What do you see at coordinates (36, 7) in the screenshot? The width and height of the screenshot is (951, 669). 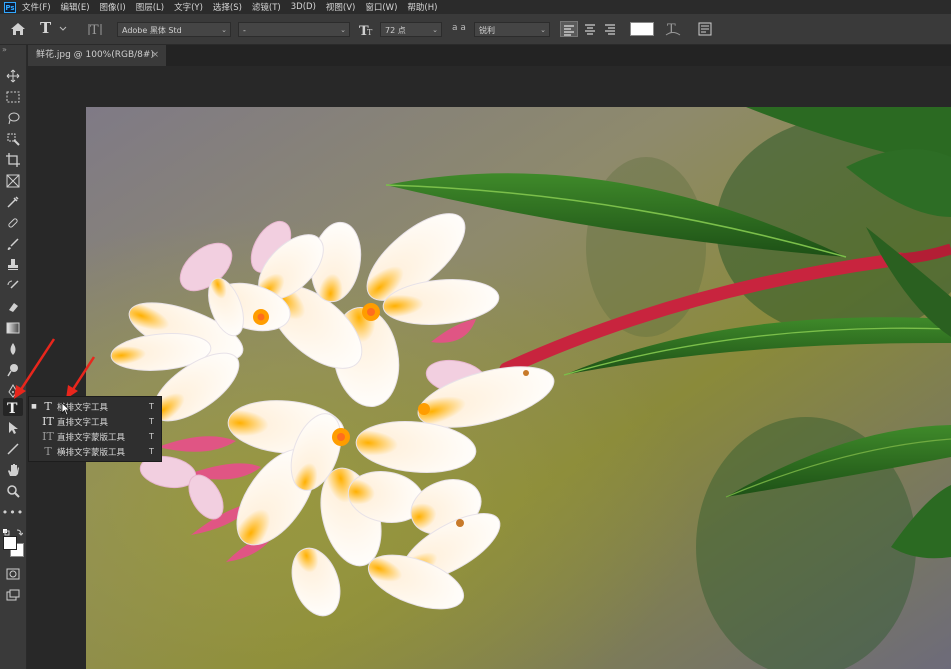 I see `menu-file: 文件(F)` at bounding box center [36, 7].